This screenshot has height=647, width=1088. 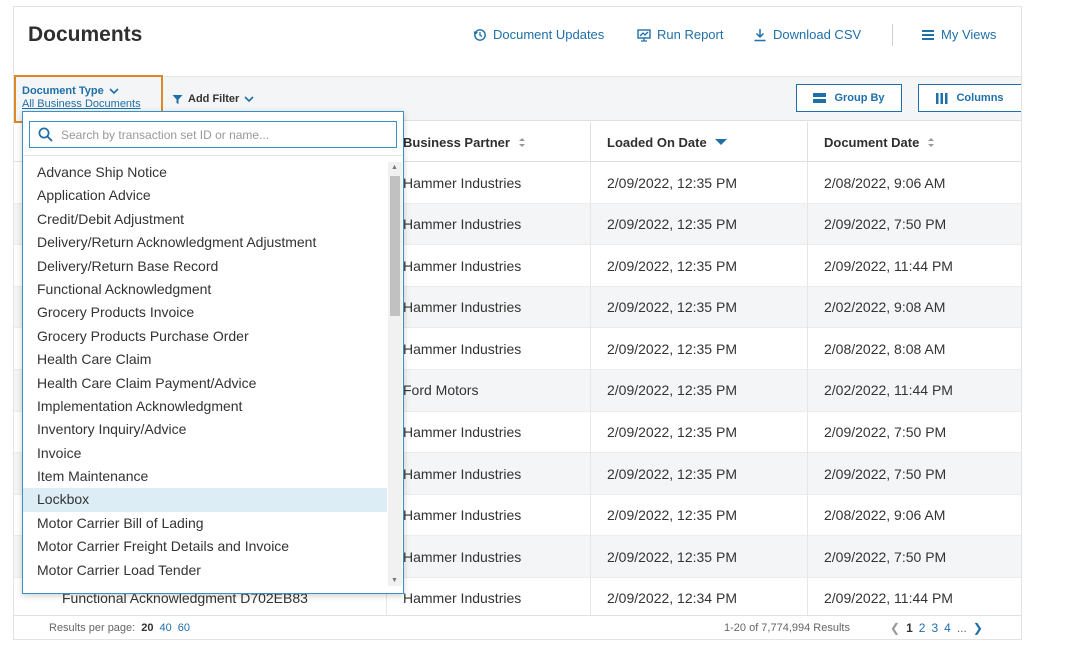 I want to click on page-link: 2, so click(x=922, y=628).